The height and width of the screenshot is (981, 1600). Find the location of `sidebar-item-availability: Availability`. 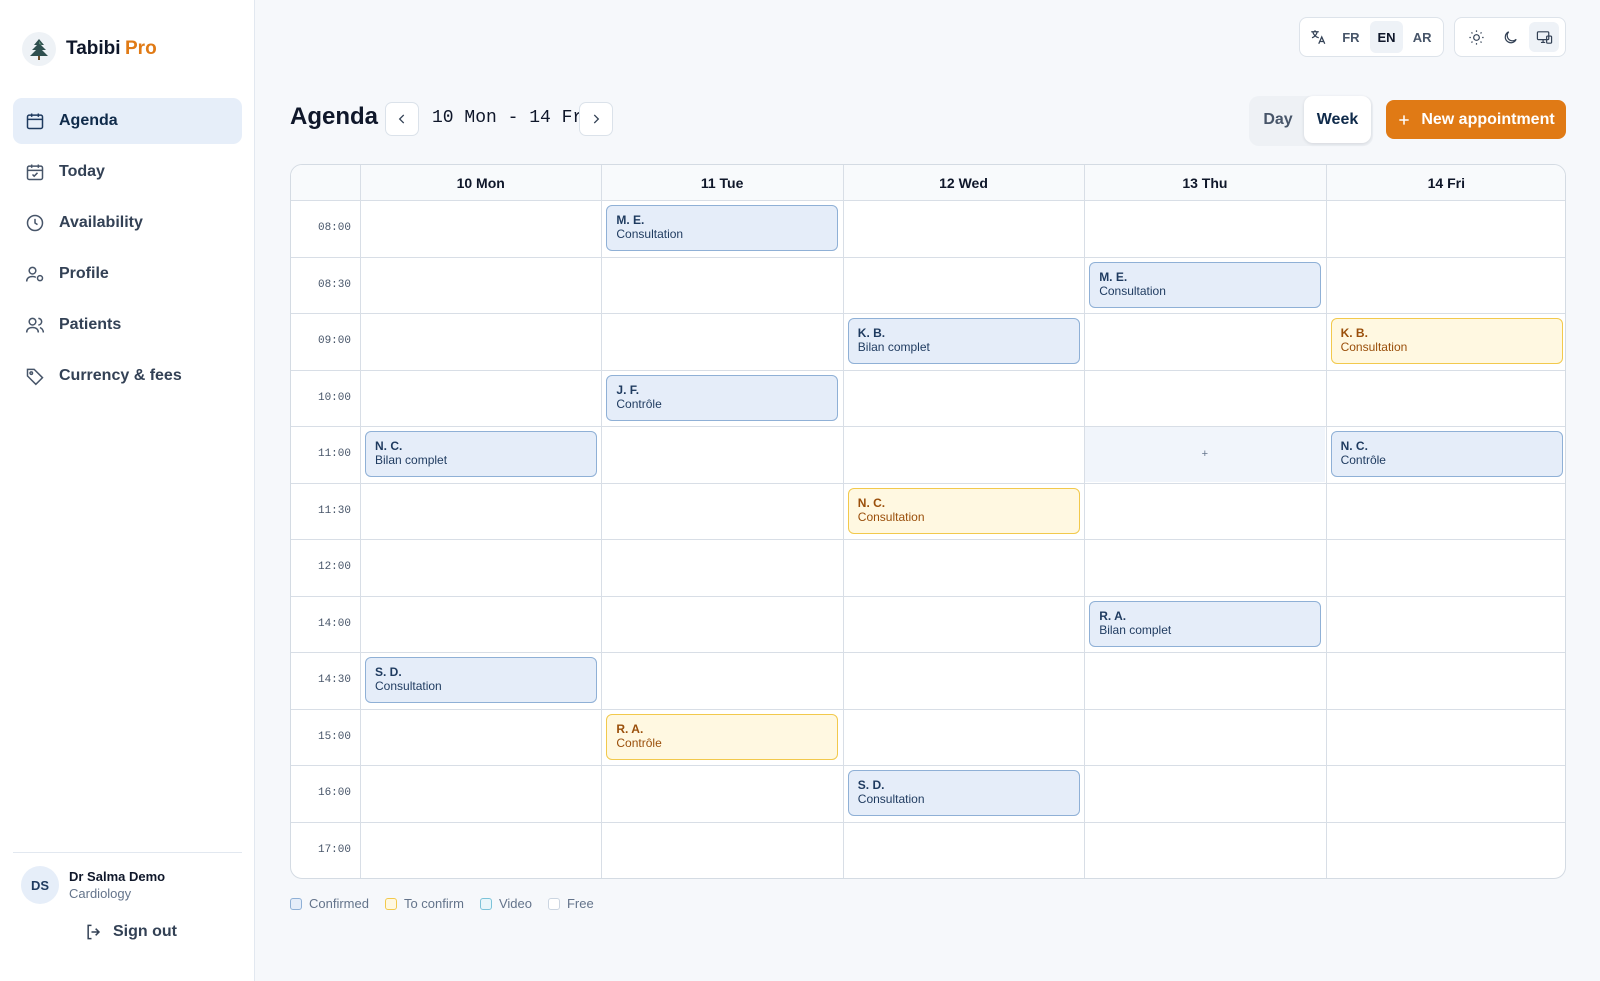

sidebar-item-availability: Availability is located at coordinates (127, 223).